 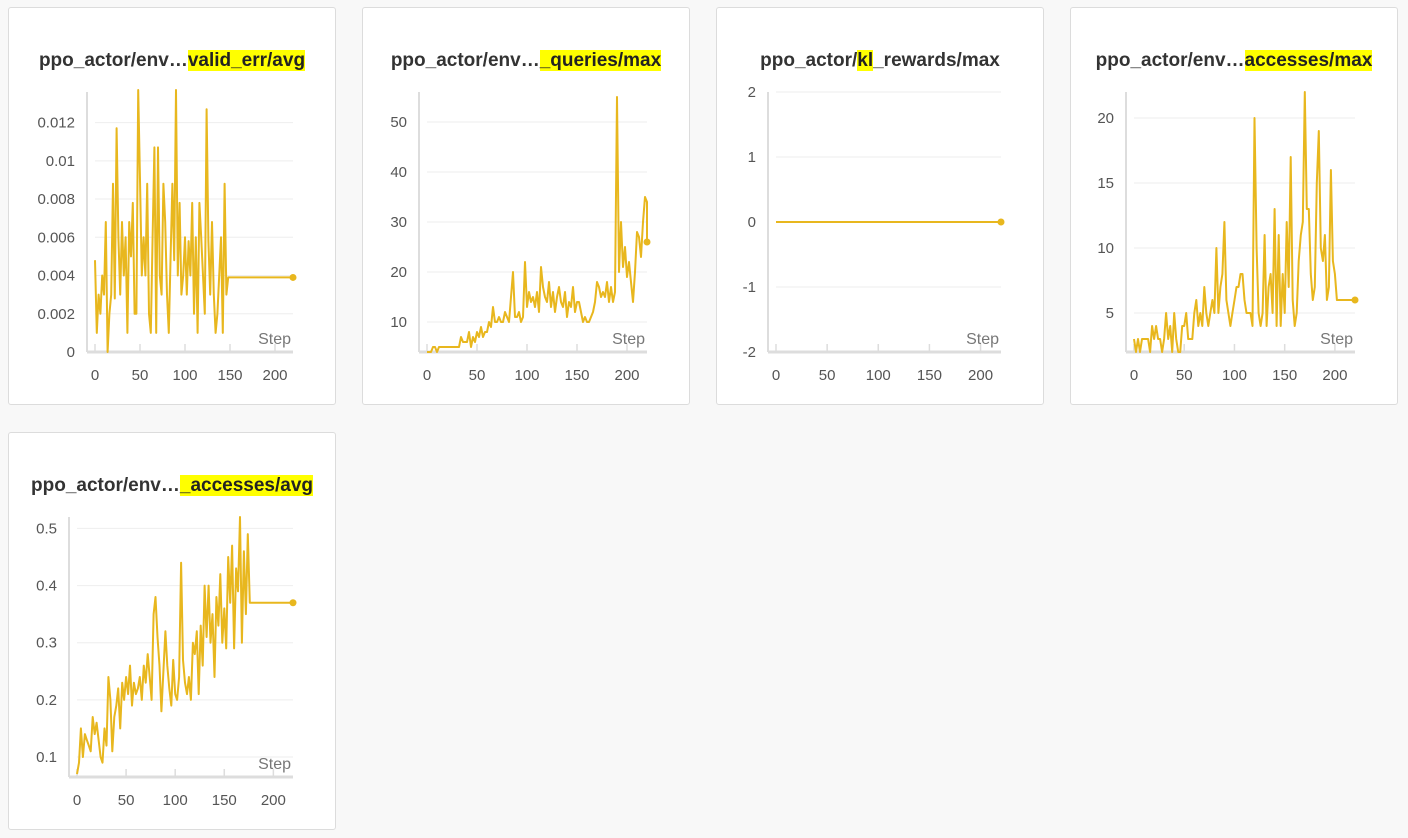 I want to click on y-tick-label: 0.1, so click(x=46, y=757).